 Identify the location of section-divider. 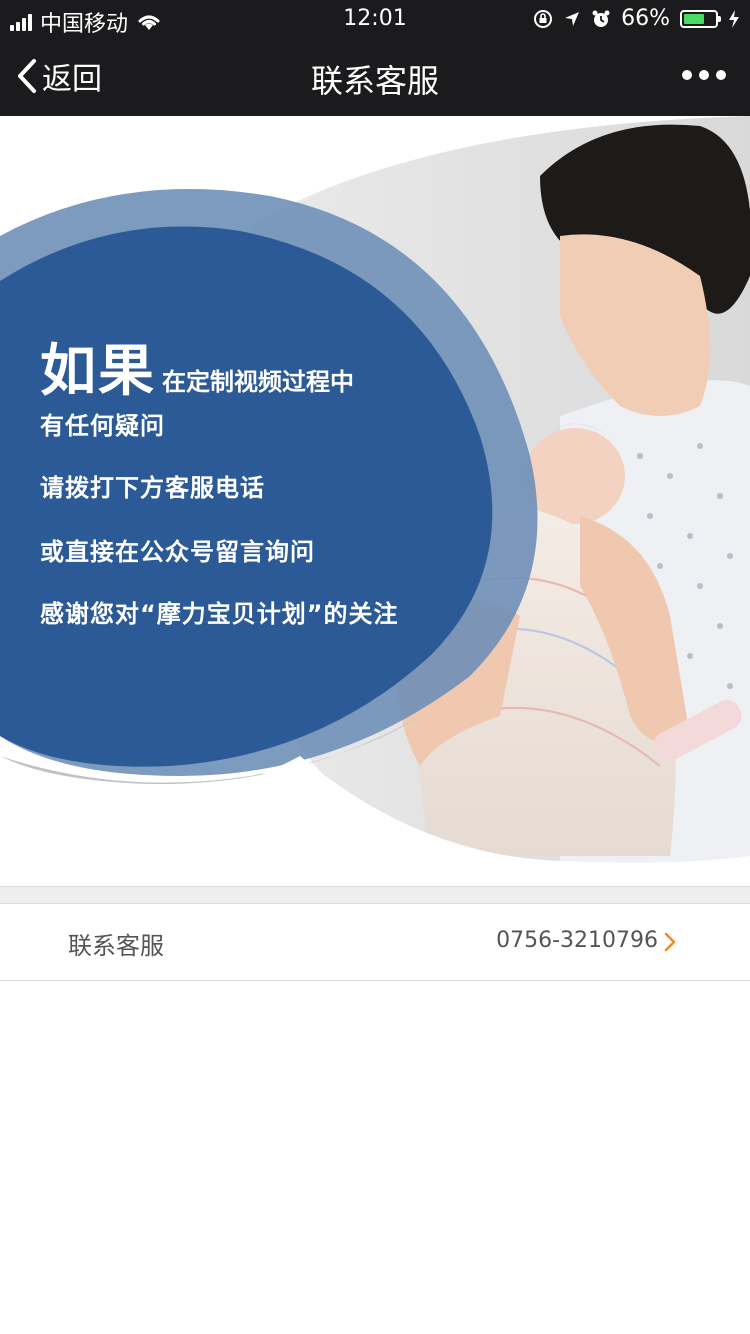
(375, 895).